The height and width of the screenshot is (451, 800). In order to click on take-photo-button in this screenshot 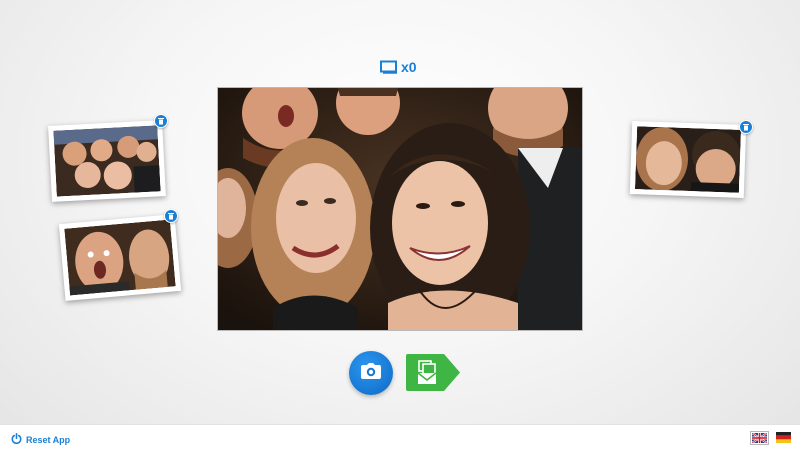, I will do `click(371, 373)`.